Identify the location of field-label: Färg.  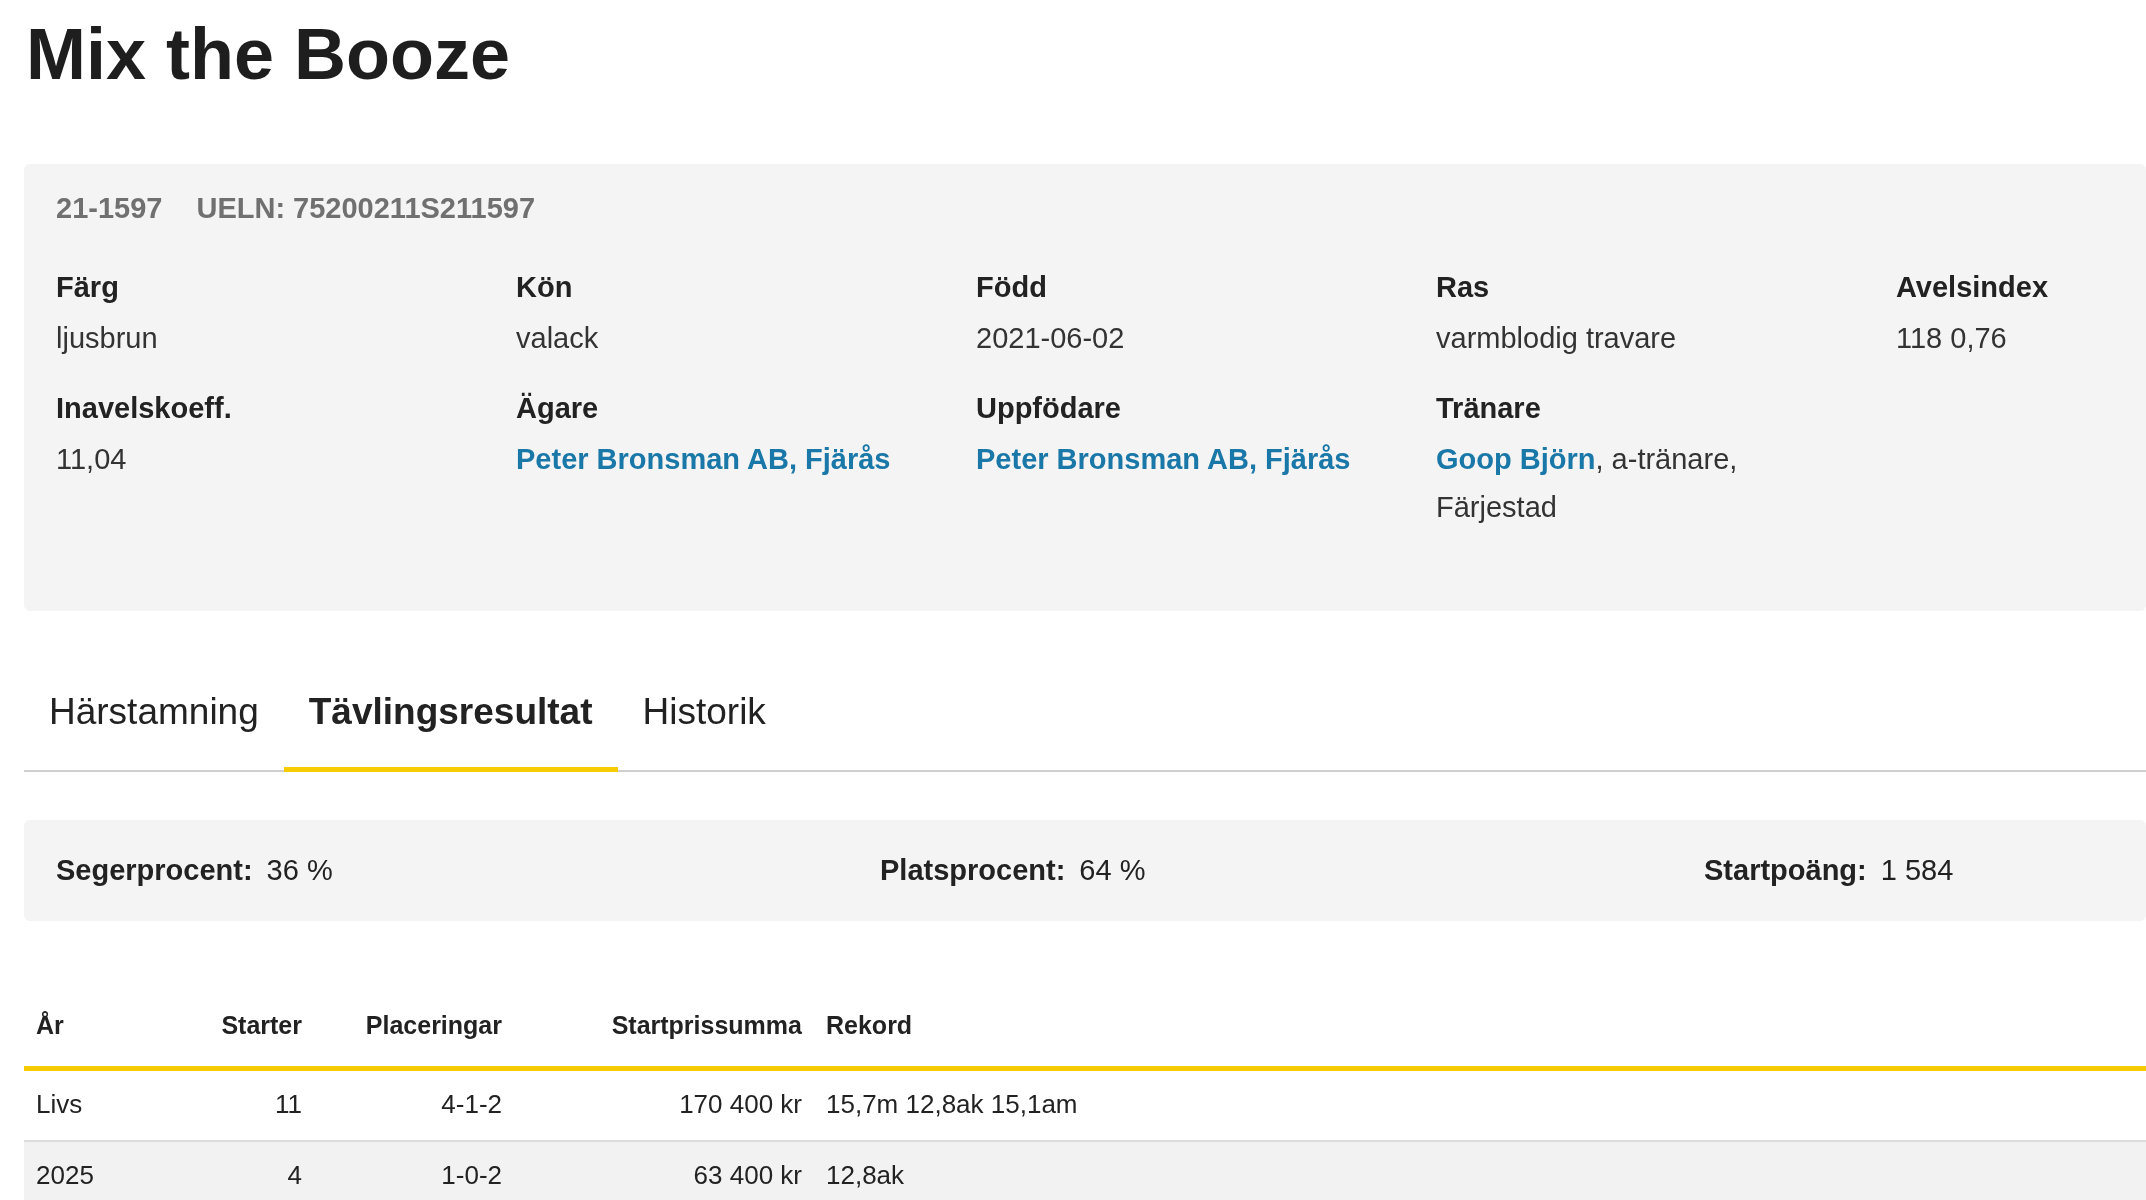
(87, 287).